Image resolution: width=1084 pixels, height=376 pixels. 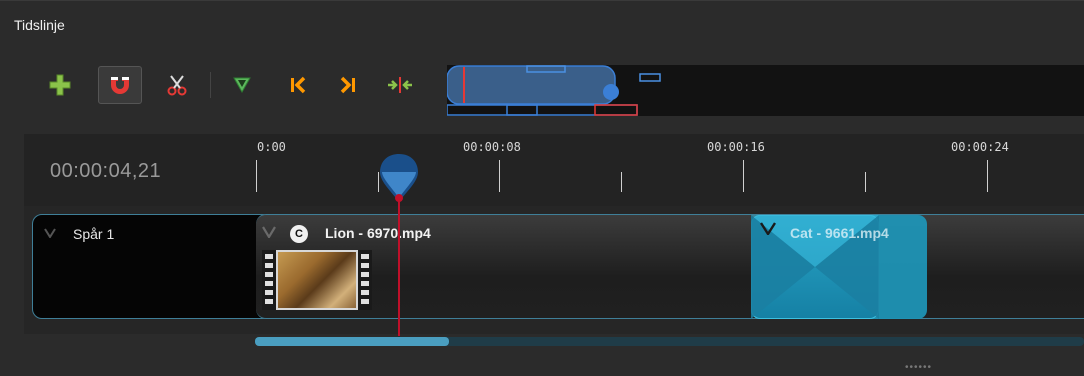 What do you see at coordinates (39, 25) in the screenshot?
I see `panel-title: Tidslinje` at bounding box center [39, 25].